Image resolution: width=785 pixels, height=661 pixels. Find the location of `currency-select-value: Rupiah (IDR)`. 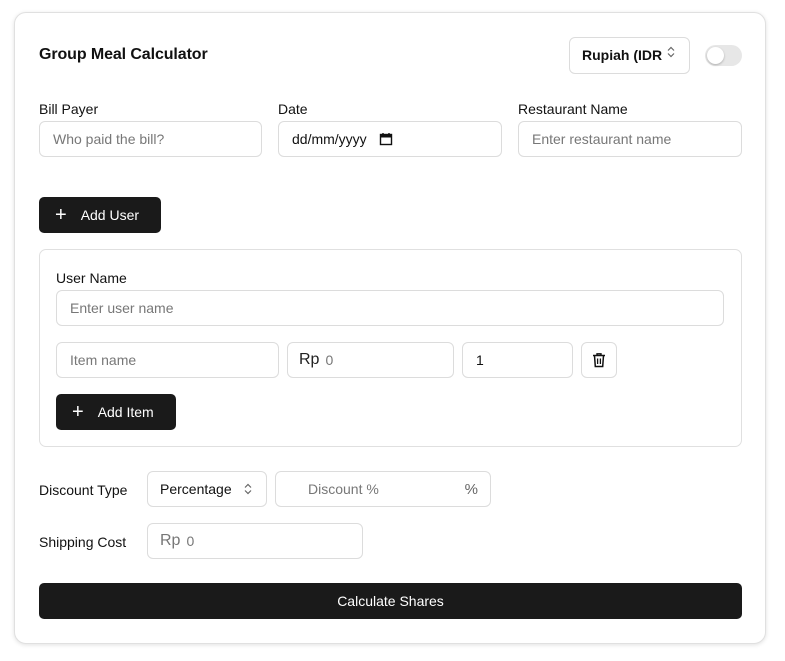

currency-select-value: Rupiah (IDR) is located at coordinates (622, 55).